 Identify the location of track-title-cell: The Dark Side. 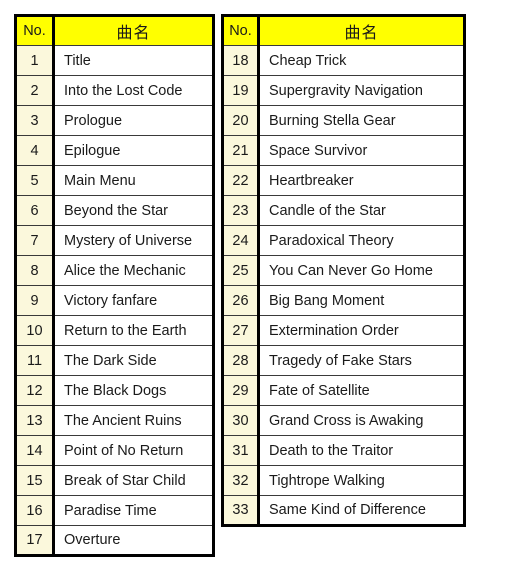
(133, 360).